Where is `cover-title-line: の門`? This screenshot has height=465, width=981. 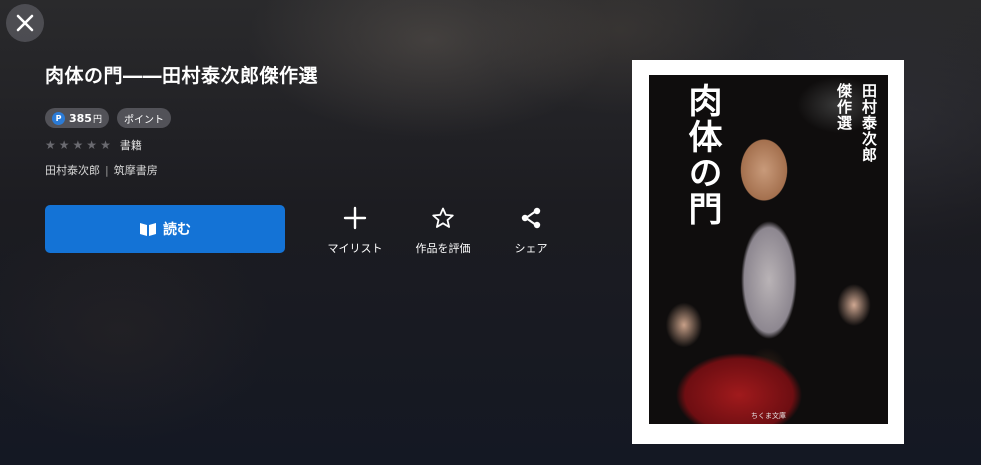
cover-title-line: の門 is located at coordinates (702, 191).